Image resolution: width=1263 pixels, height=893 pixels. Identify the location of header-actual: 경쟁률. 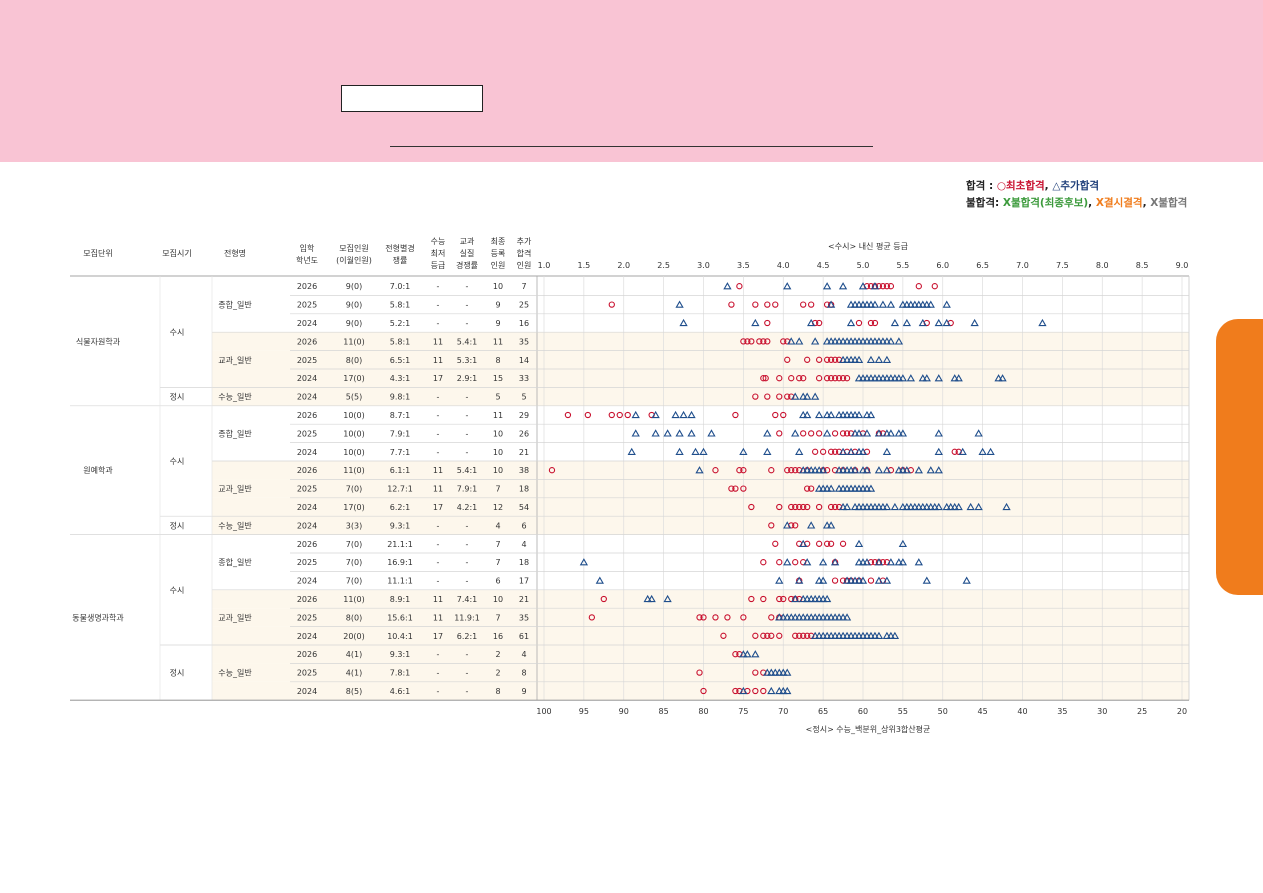
(467, 265).